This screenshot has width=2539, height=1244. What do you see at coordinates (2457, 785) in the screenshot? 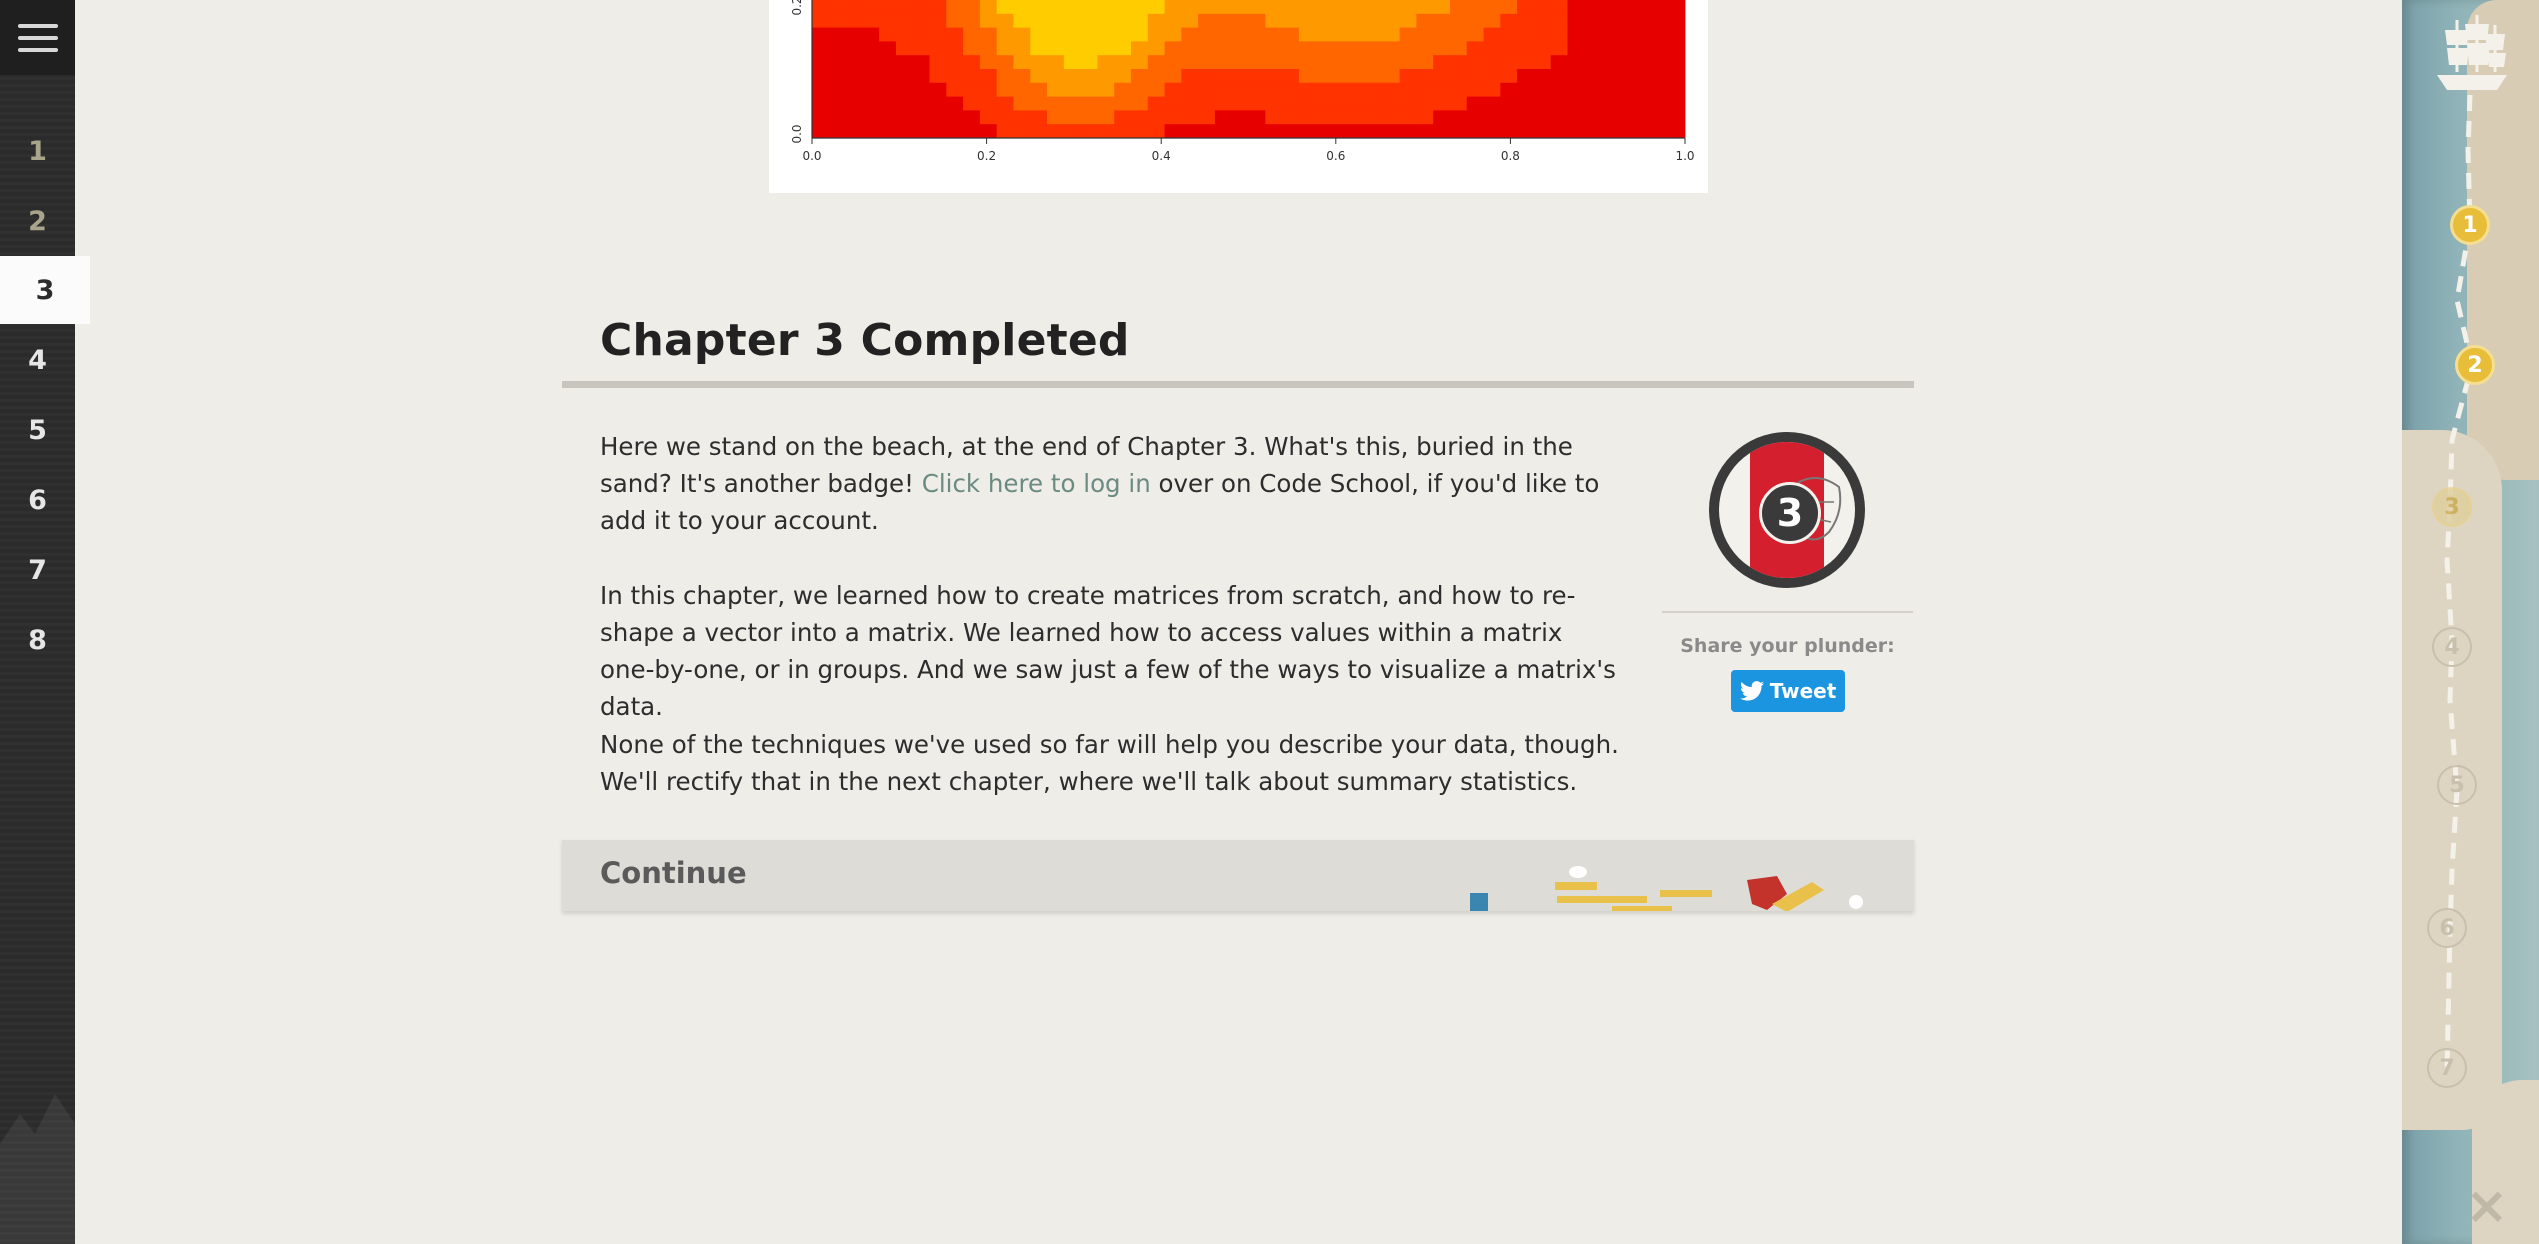
I see `map-node-chapter-5: 5` at bounding box center [2457, 785].